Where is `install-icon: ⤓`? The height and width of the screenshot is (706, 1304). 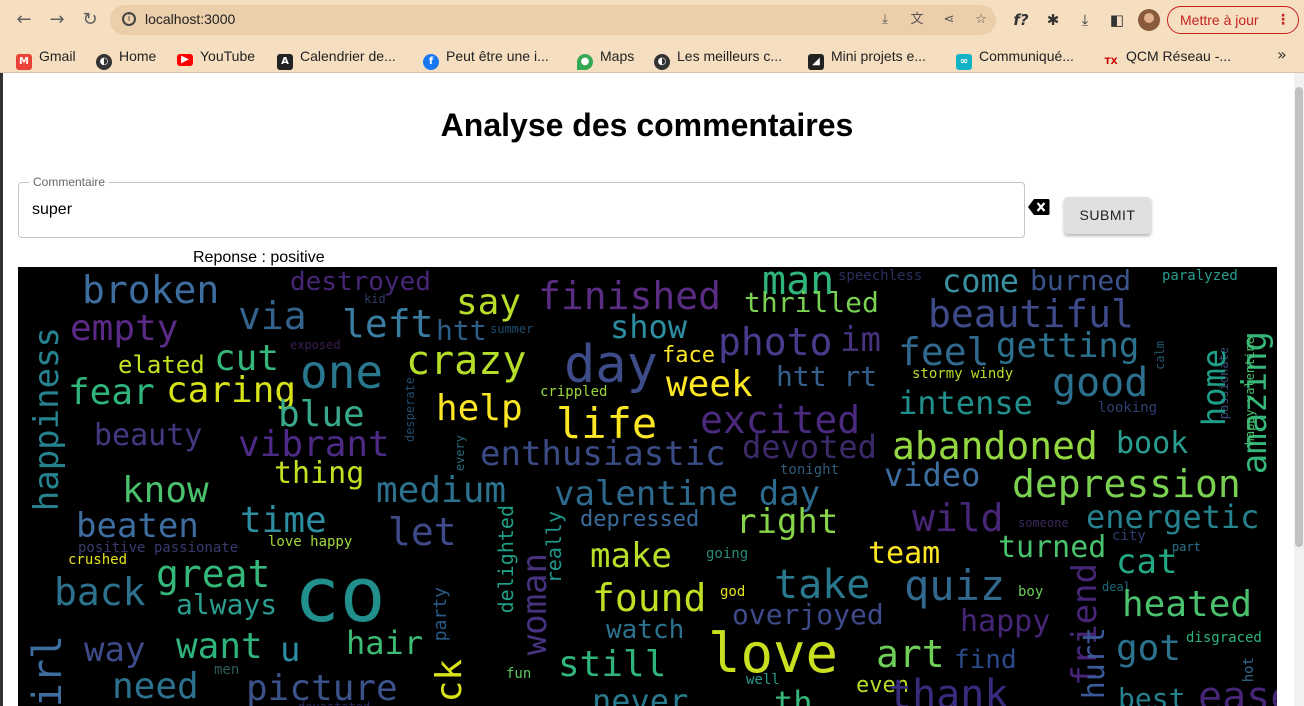 install-icon: ⤓ is located at coordinates (885, 20).